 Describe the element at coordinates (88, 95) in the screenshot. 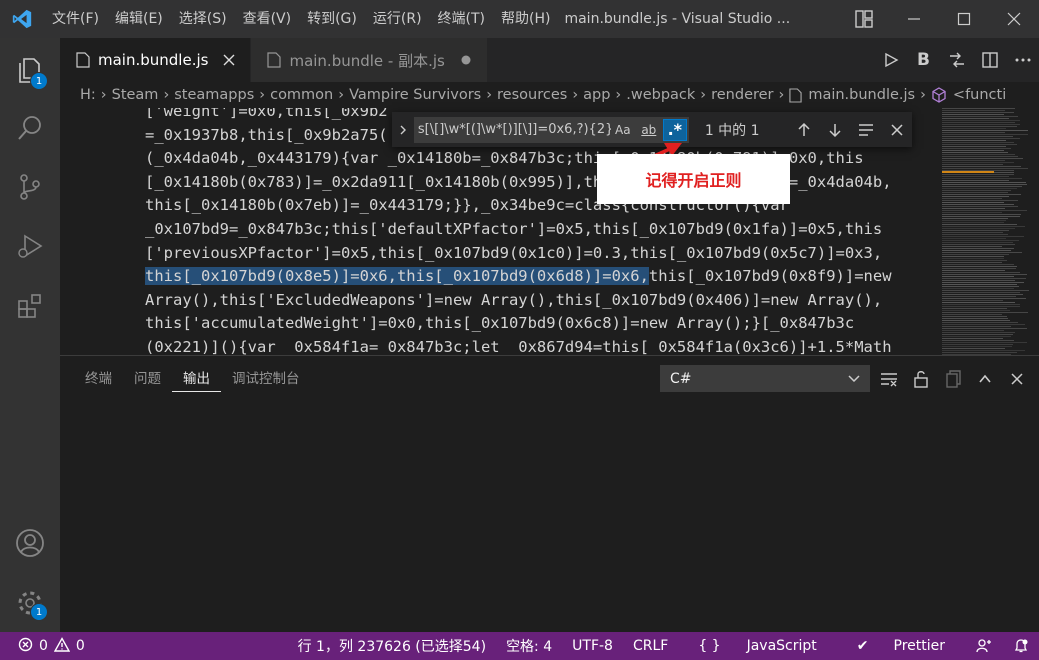

I see `crumb-drive: H:` at that location.